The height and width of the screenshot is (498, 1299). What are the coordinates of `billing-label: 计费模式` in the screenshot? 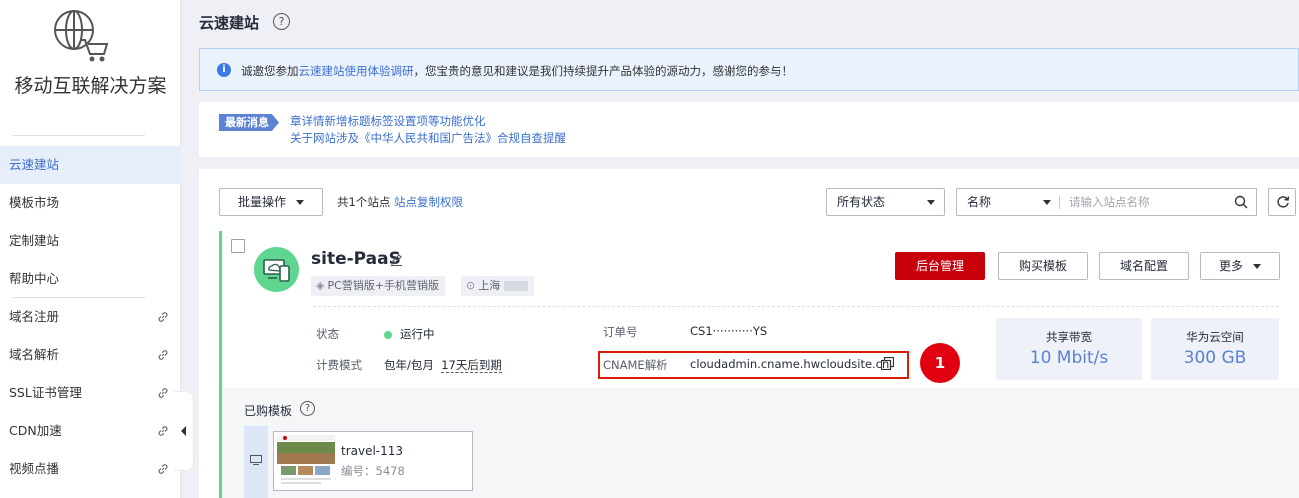 It's located at (339, 365).